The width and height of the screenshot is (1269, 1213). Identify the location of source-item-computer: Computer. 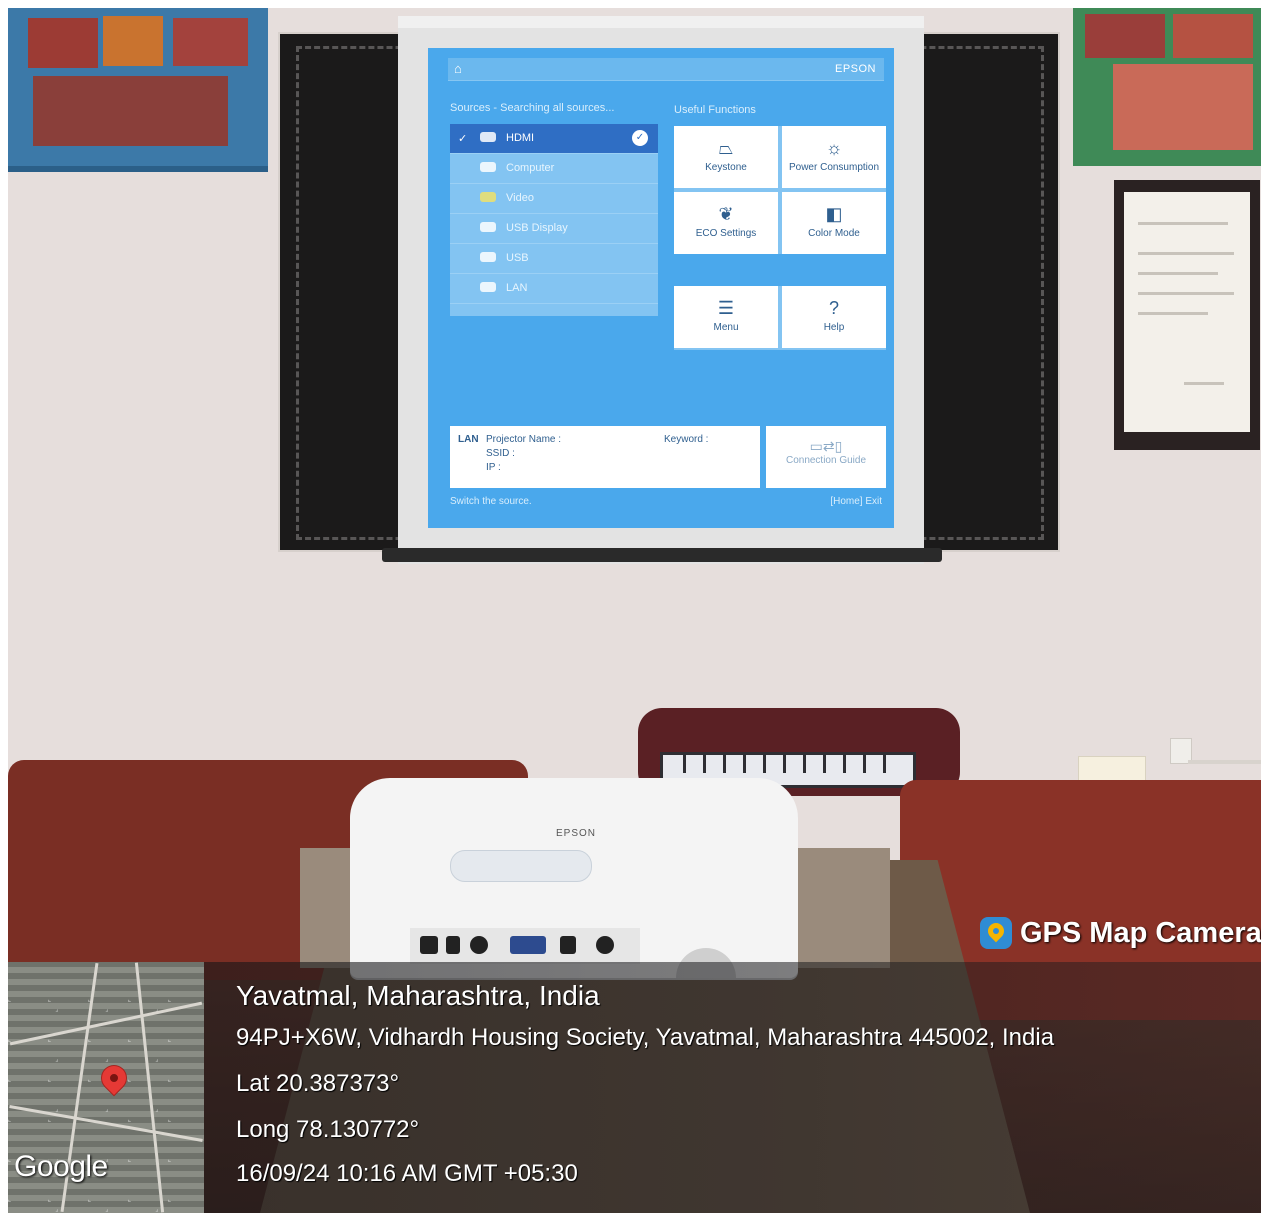
(554, 169).